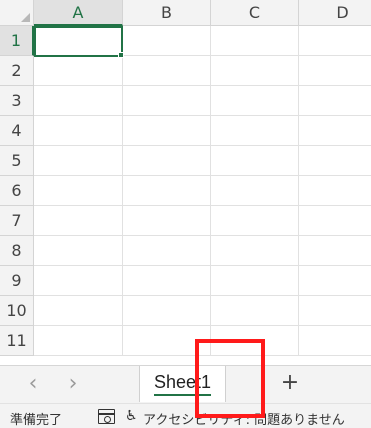 The image size is (371, 428). What do you see at coordinates (167, 221) in the screenshot?
I see `cell-b7` at bounding box center [167, 221].